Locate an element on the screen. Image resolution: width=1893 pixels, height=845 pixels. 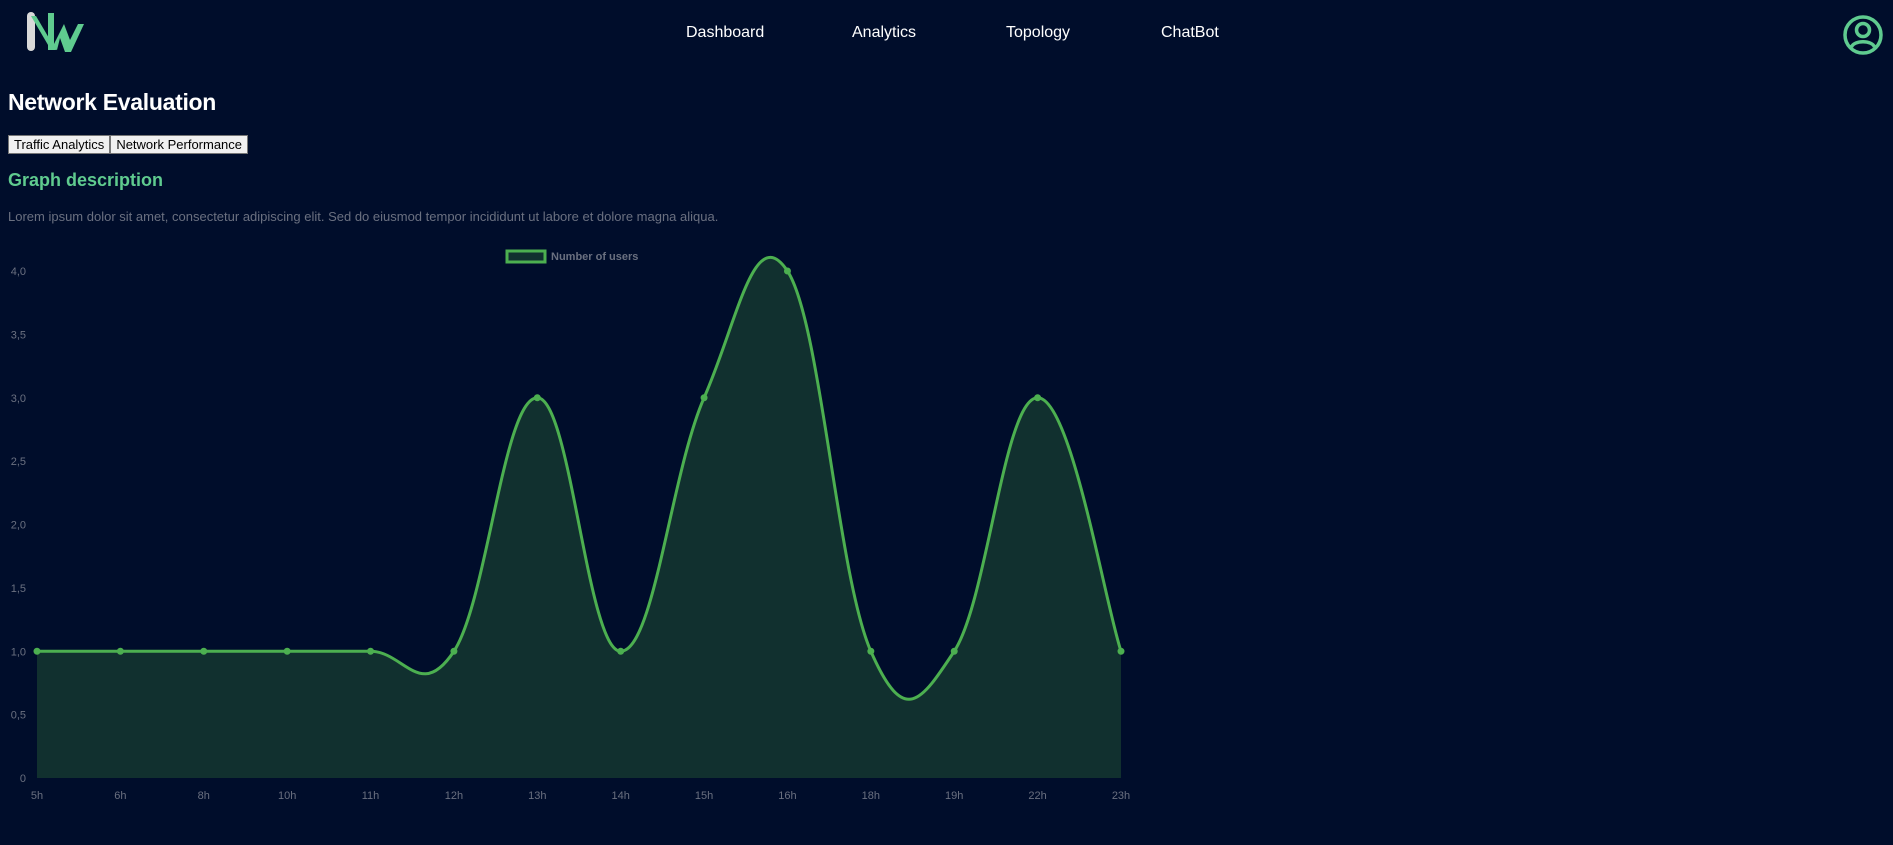
x-tick-label: 23h is located at coordinates (1121, 796).